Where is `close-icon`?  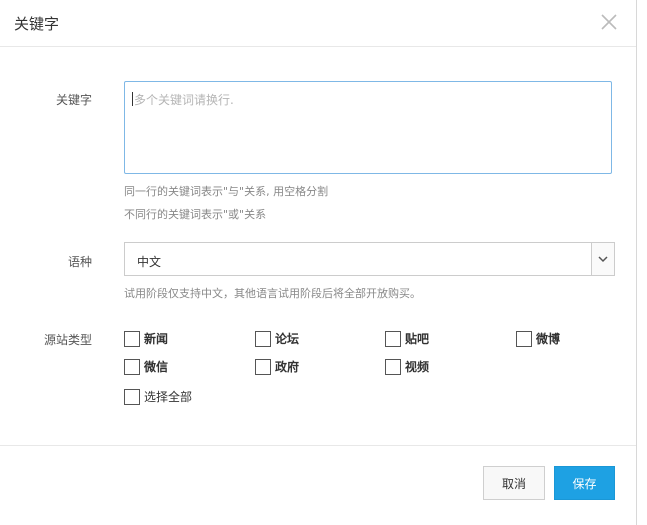
close-icon is located at coordinates (609, 22).